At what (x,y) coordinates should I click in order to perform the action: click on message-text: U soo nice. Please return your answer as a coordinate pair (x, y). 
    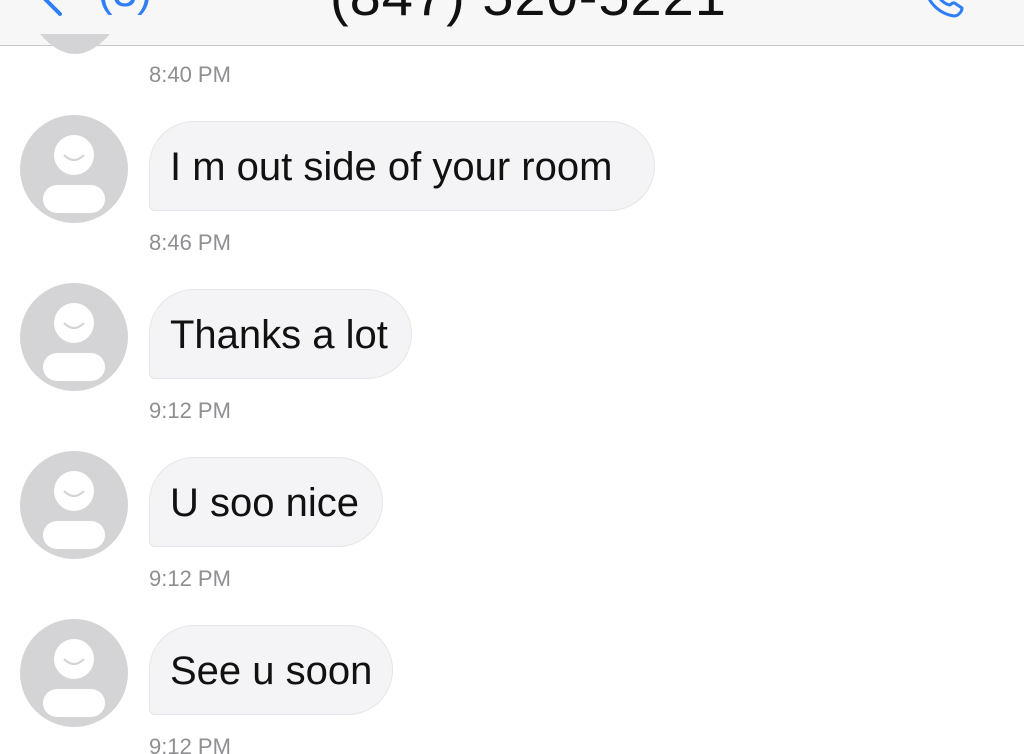
    Looking at the image, I should click on (264, 502).